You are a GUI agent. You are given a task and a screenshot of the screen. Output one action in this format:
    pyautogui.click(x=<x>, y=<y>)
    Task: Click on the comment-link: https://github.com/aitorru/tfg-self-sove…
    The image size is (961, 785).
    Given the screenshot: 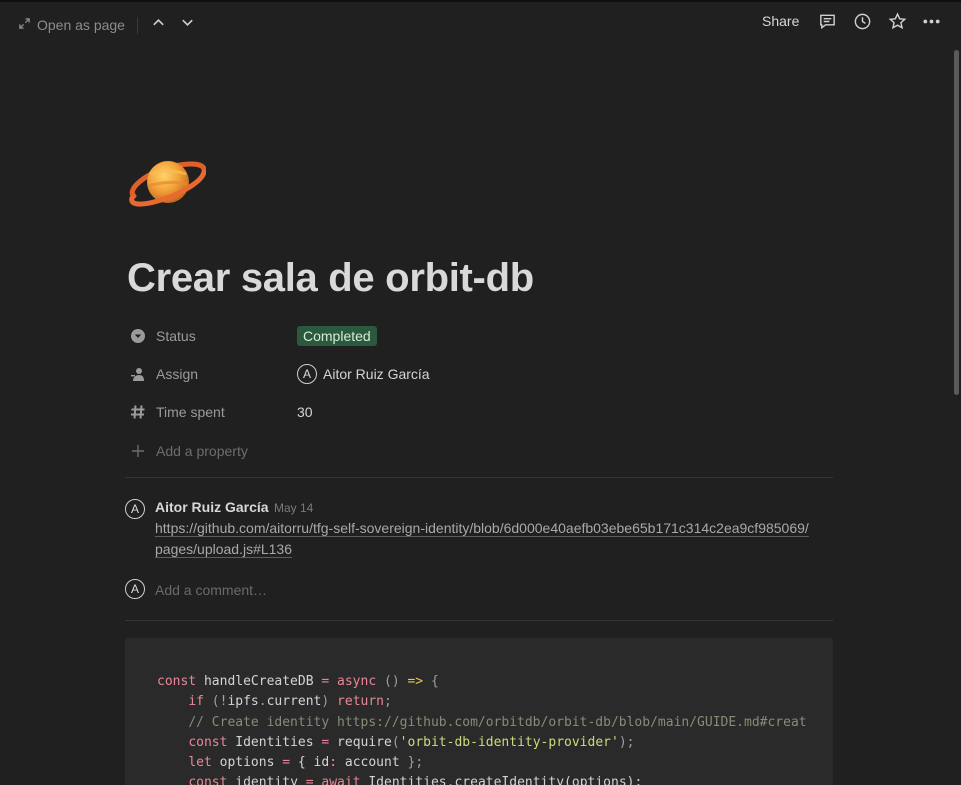 What is the action you would take?
    pyautogui.click(x=485, y=539)
    